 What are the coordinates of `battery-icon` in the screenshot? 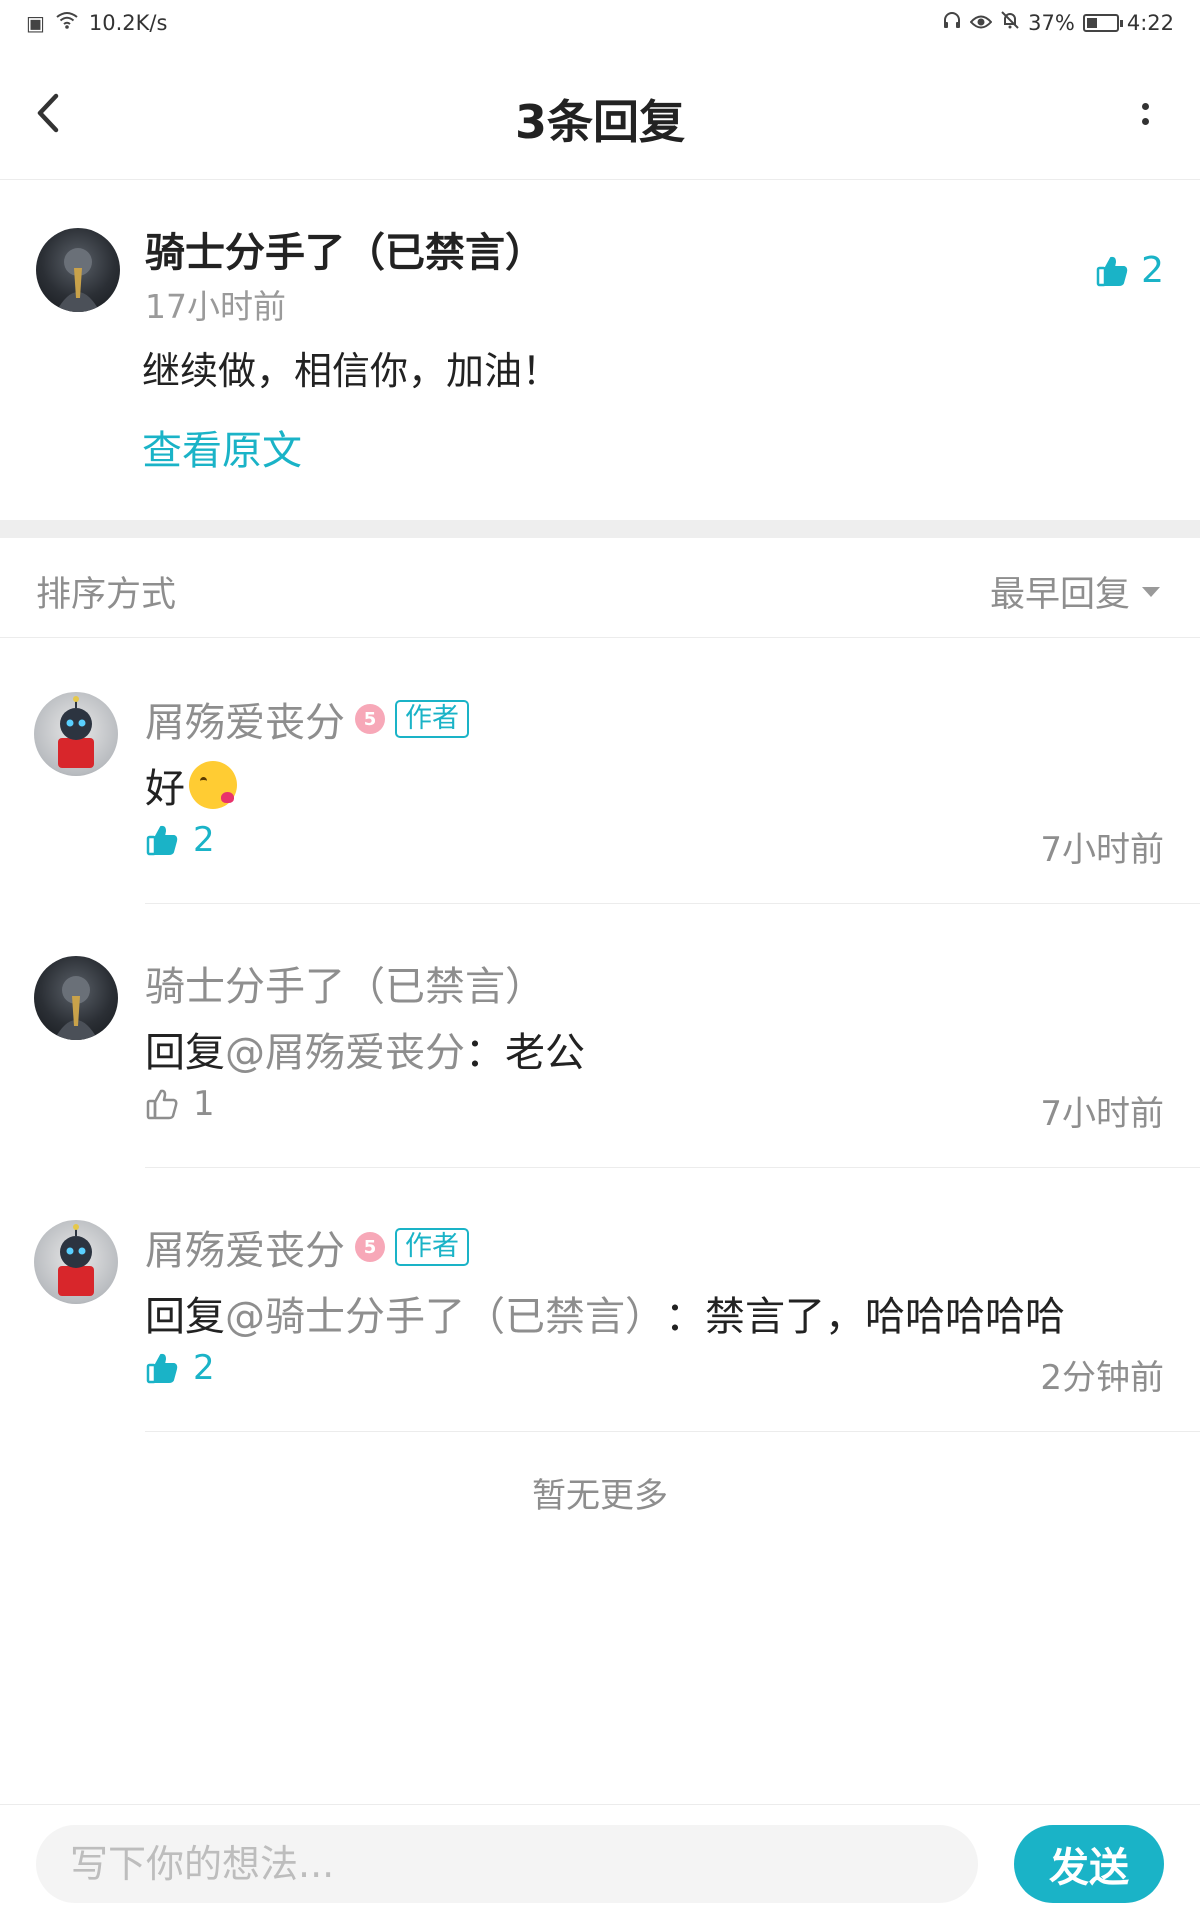 It's located at (1102, 22).